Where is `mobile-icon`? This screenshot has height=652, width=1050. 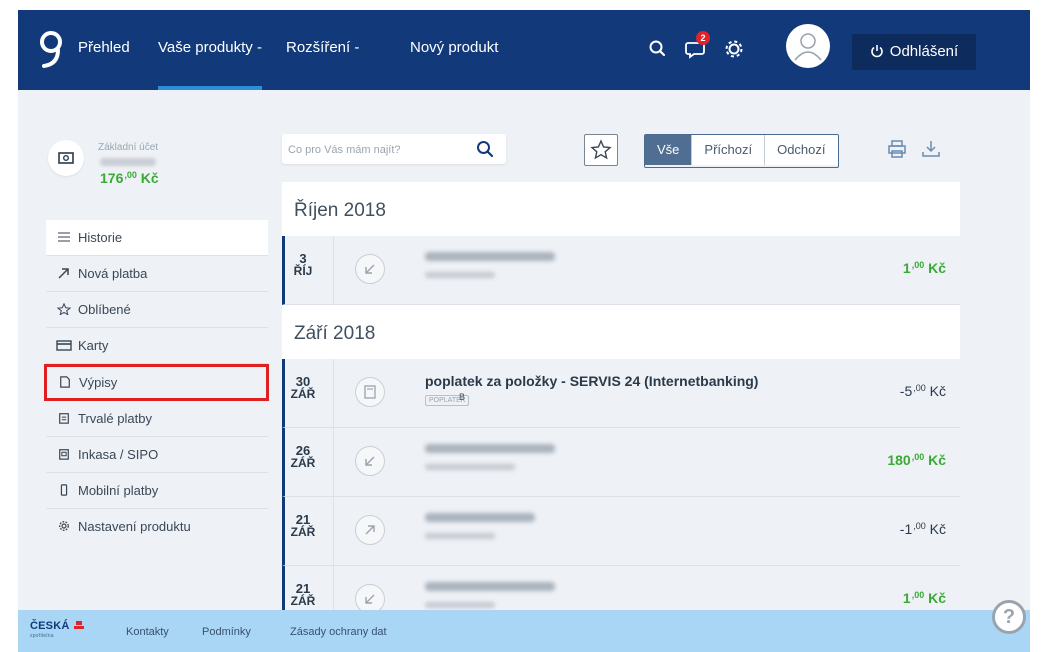
mobile-icon is located at coordinates (64, 490).